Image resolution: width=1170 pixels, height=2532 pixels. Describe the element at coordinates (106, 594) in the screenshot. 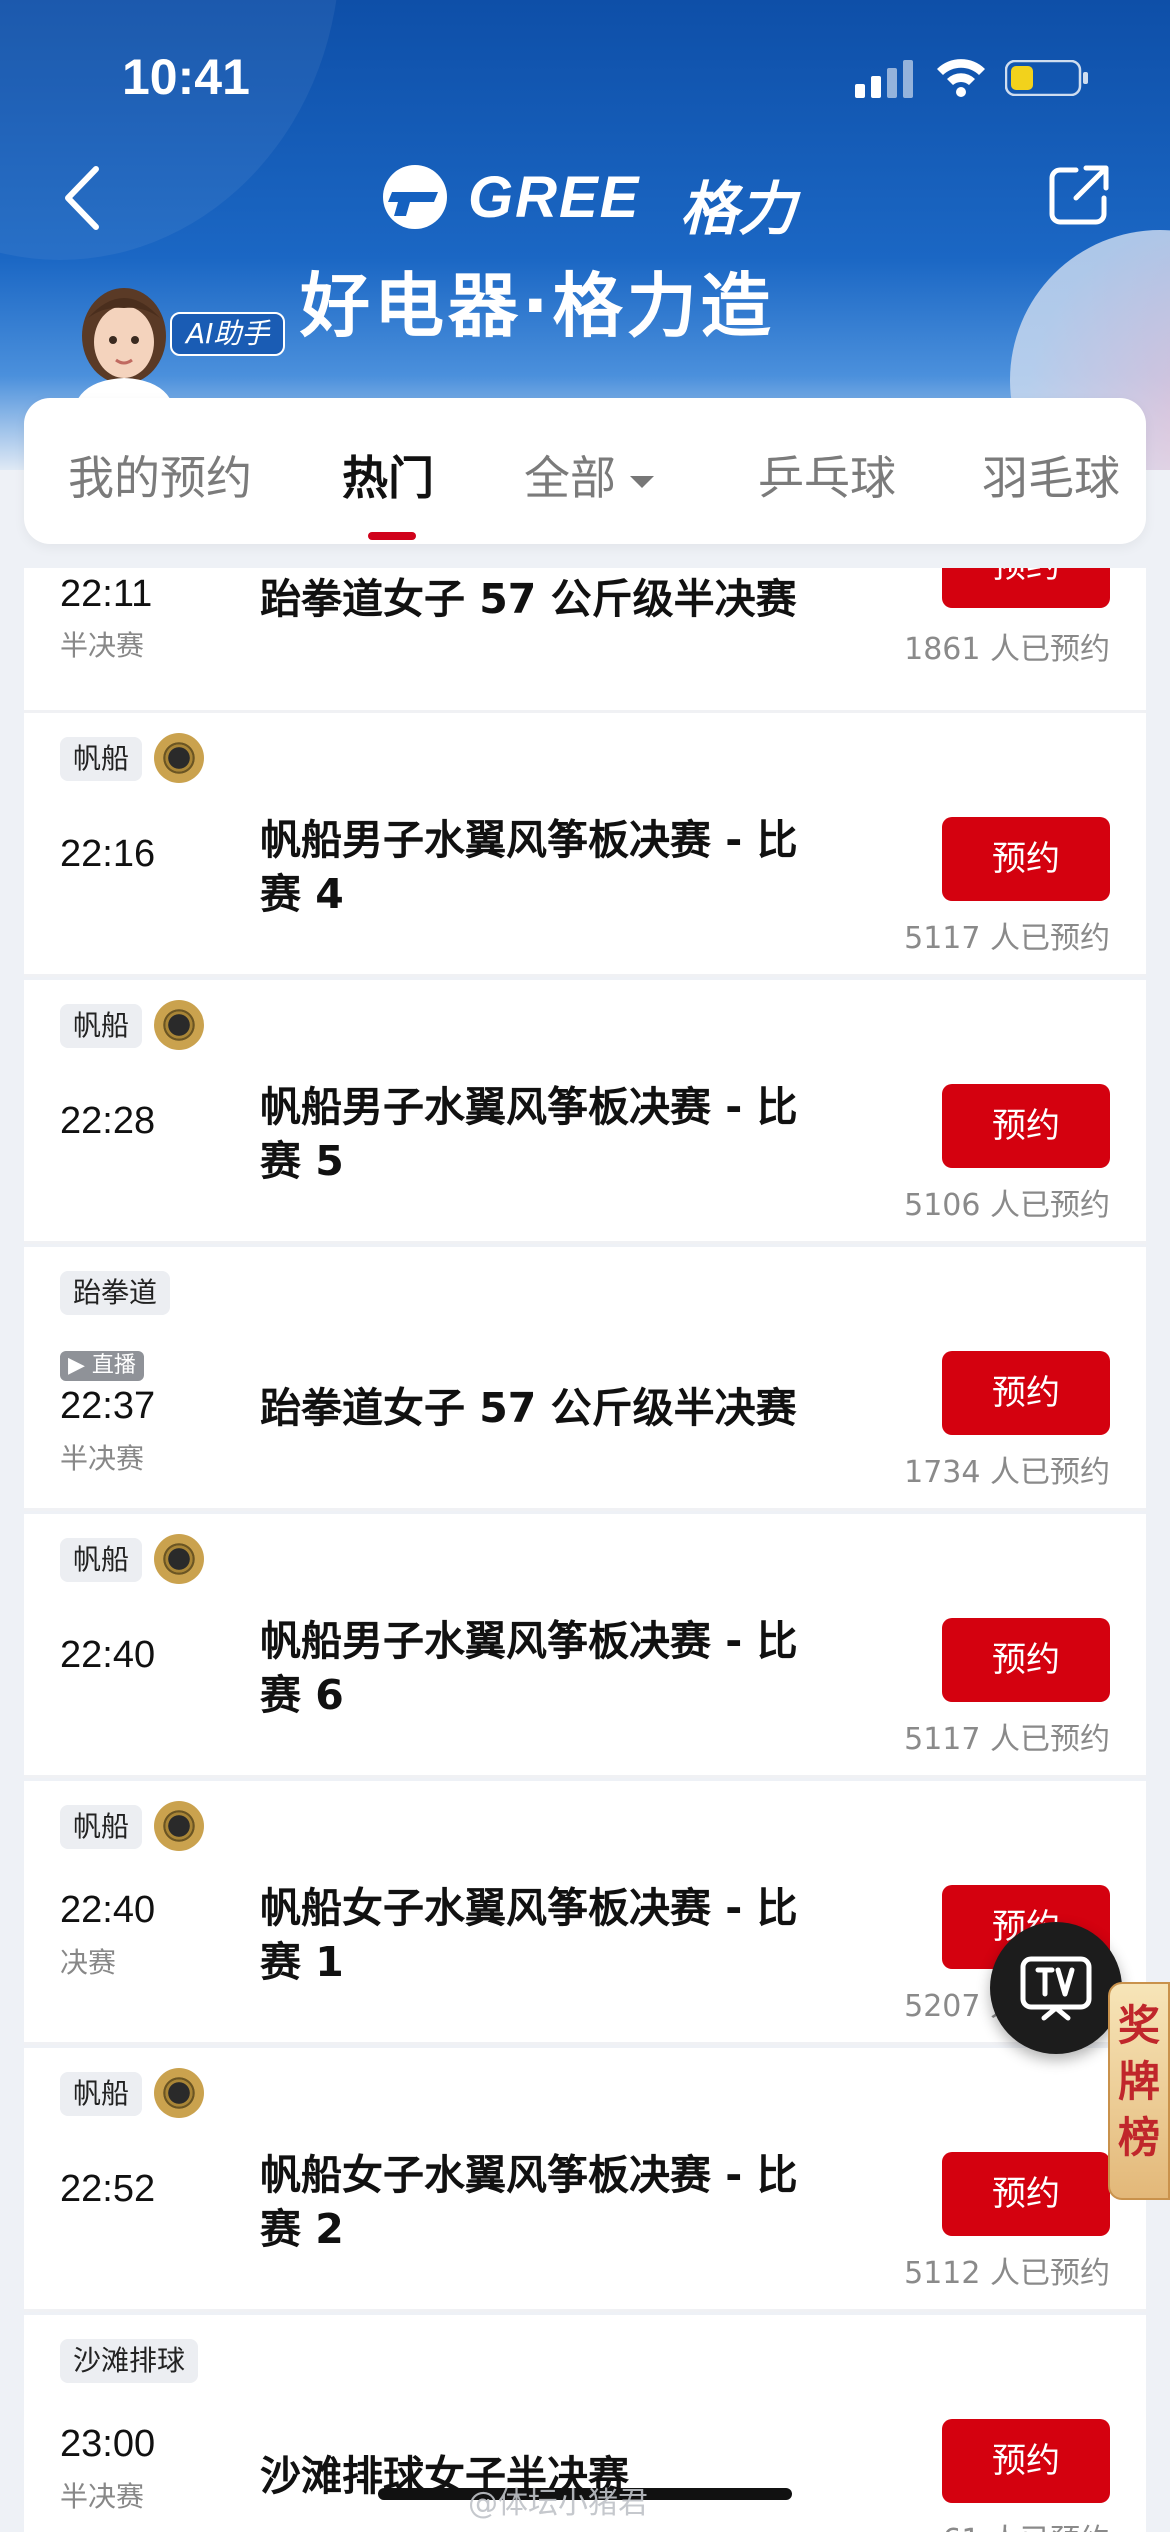

I see `event-time: 22:11` at that location.